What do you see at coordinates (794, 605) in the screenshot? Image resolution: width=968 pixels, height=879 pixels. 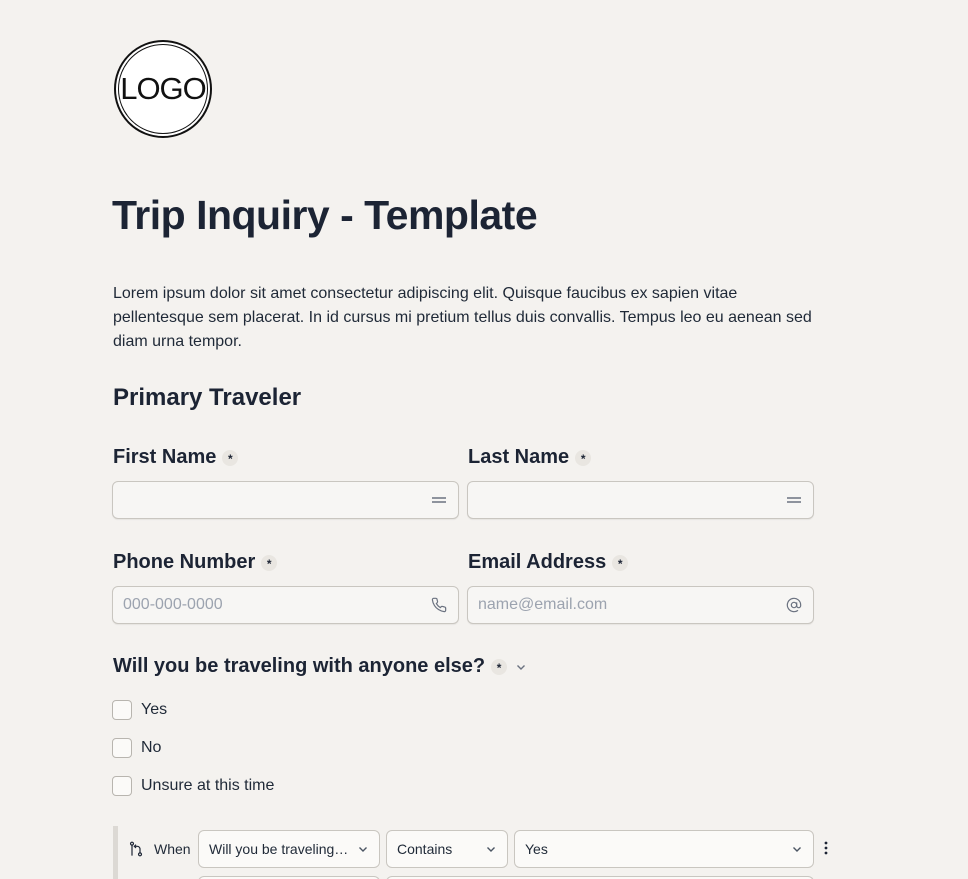 I see `at-icon` at bounding box center [794, 605].